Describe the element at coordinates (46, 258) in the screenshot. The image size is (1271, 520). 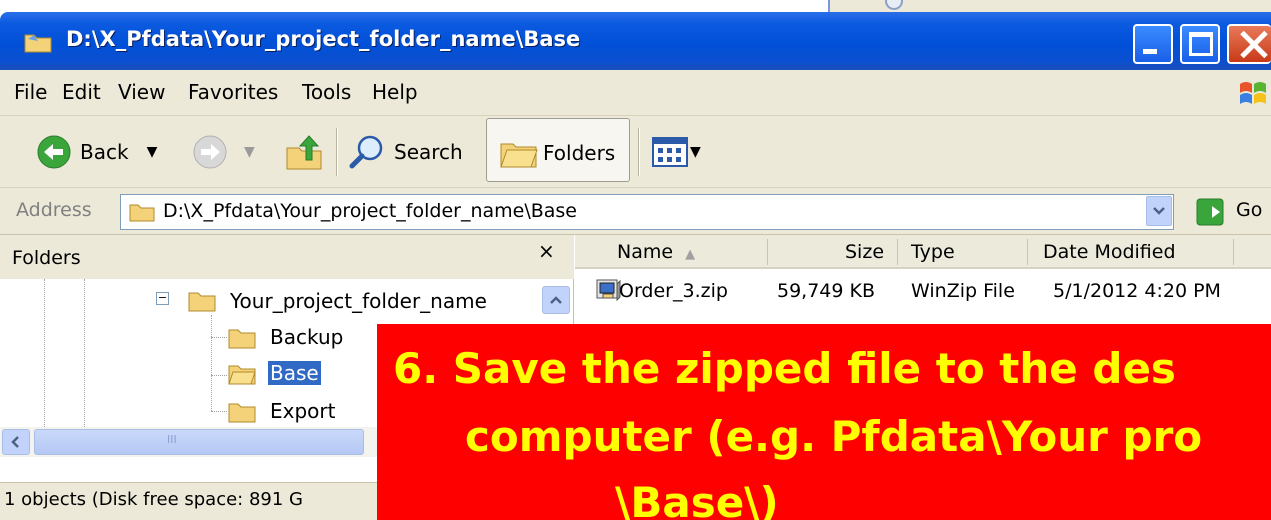
I see `folders-pane-title: Folders` at that location.